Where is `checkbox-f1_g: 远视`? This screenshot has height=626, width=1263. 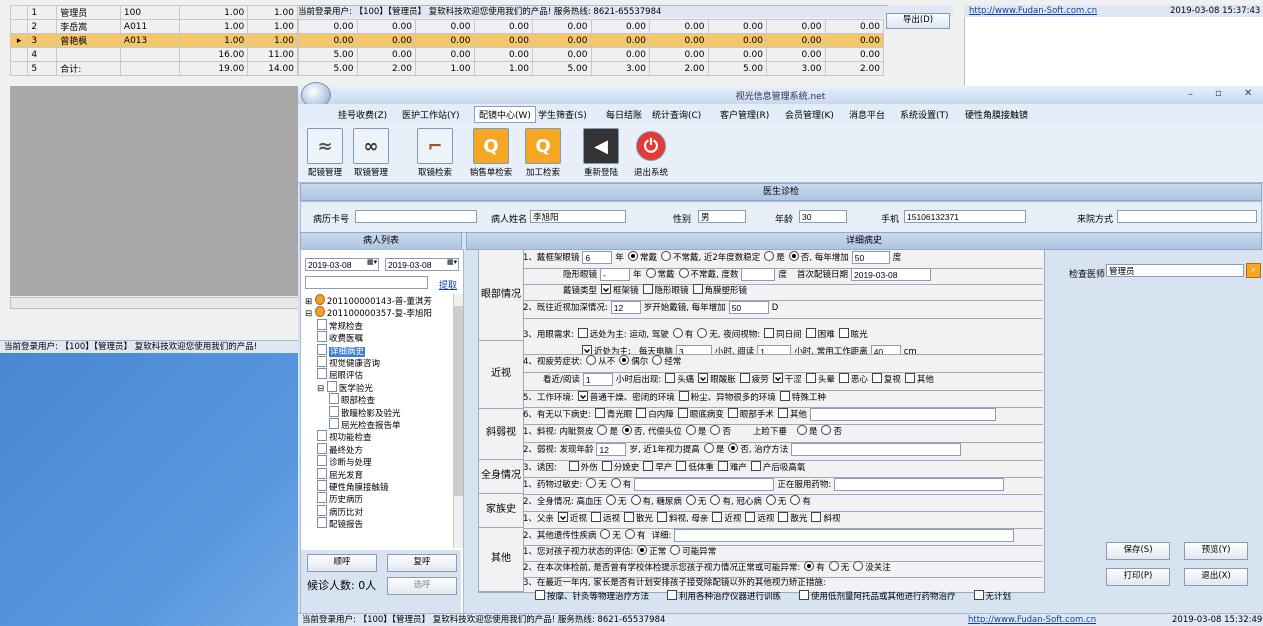 checkbox-f1_g: 远视 is located at coordinates (757, 518).